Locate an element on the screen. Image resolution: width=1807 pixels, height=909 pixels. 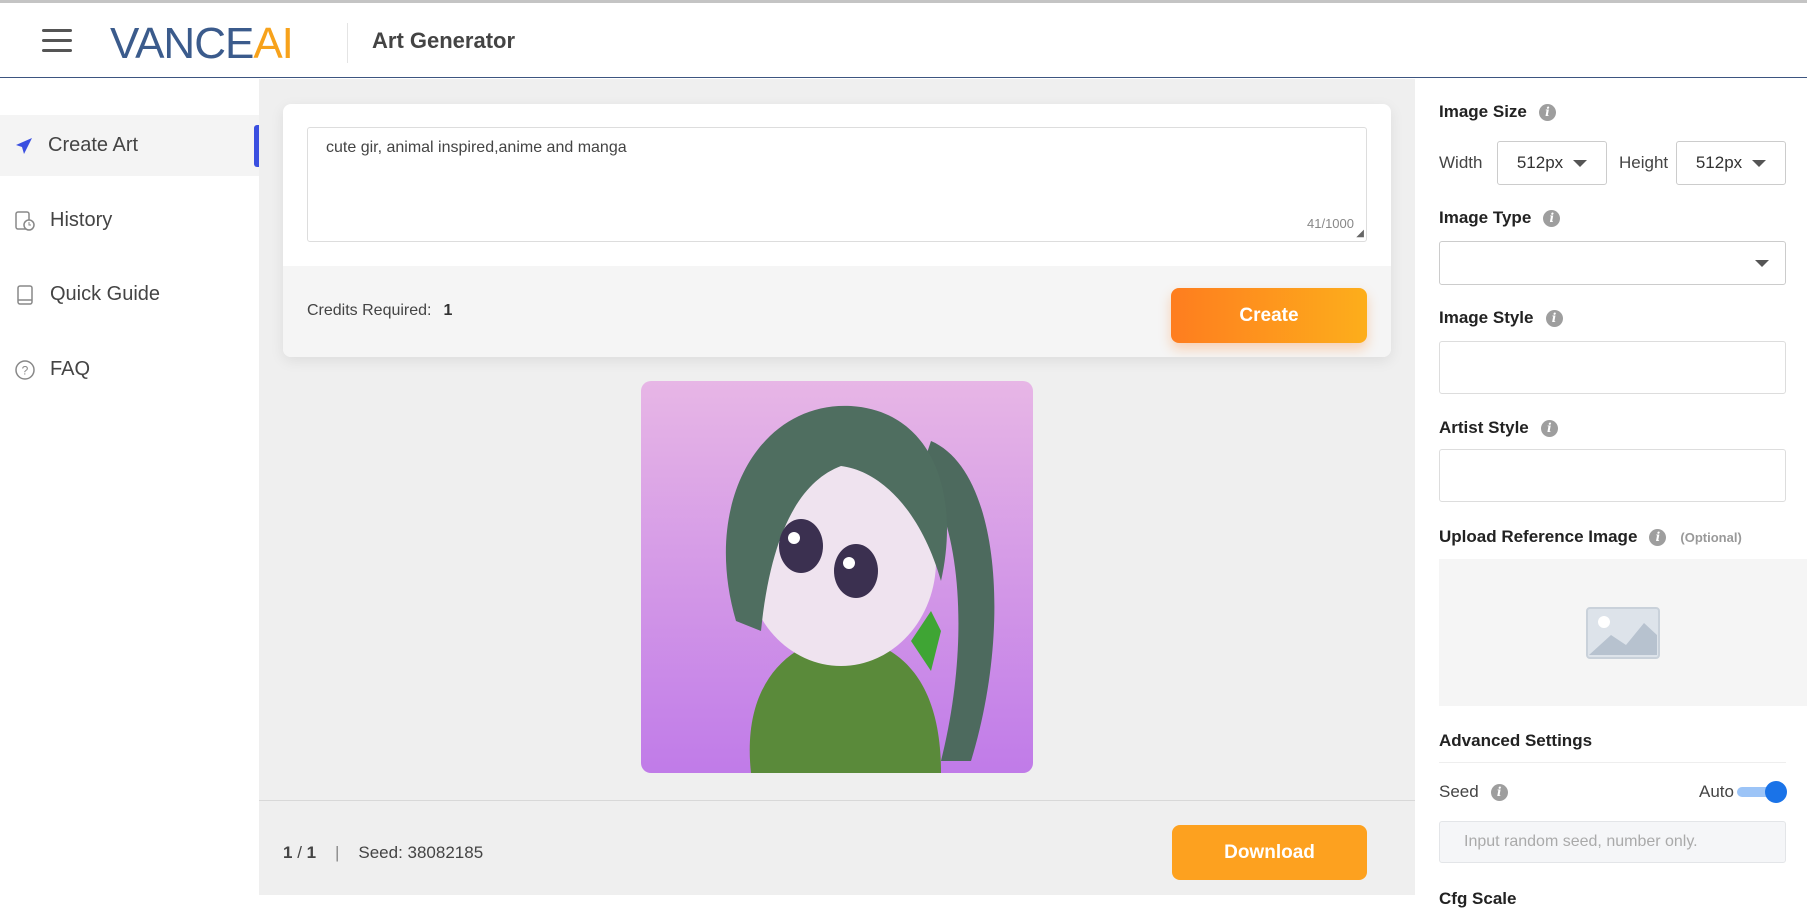
seed-value: Seed: 38082185 is located at coordinates (421, 852).